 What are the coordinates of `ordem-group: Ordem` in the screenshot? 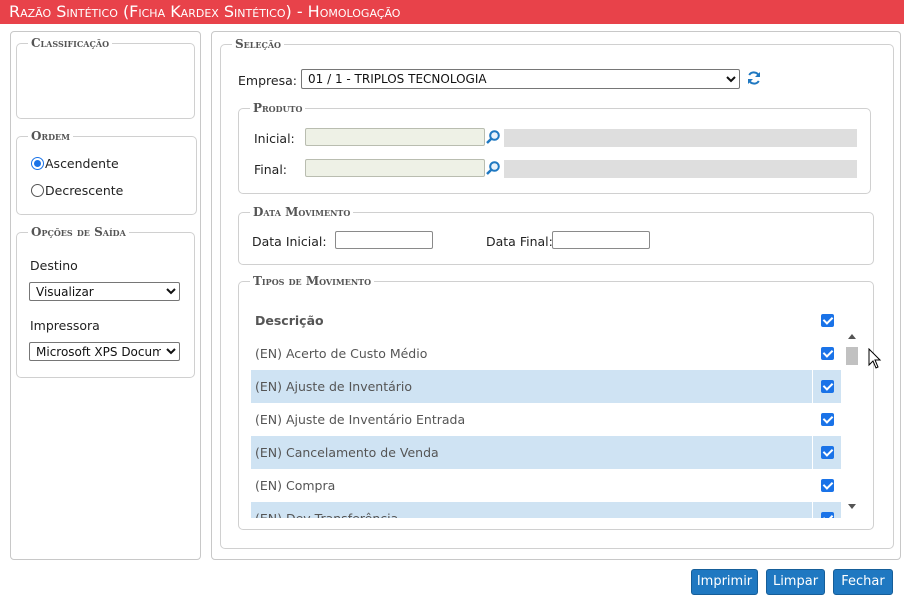 It's located at (106, 172).